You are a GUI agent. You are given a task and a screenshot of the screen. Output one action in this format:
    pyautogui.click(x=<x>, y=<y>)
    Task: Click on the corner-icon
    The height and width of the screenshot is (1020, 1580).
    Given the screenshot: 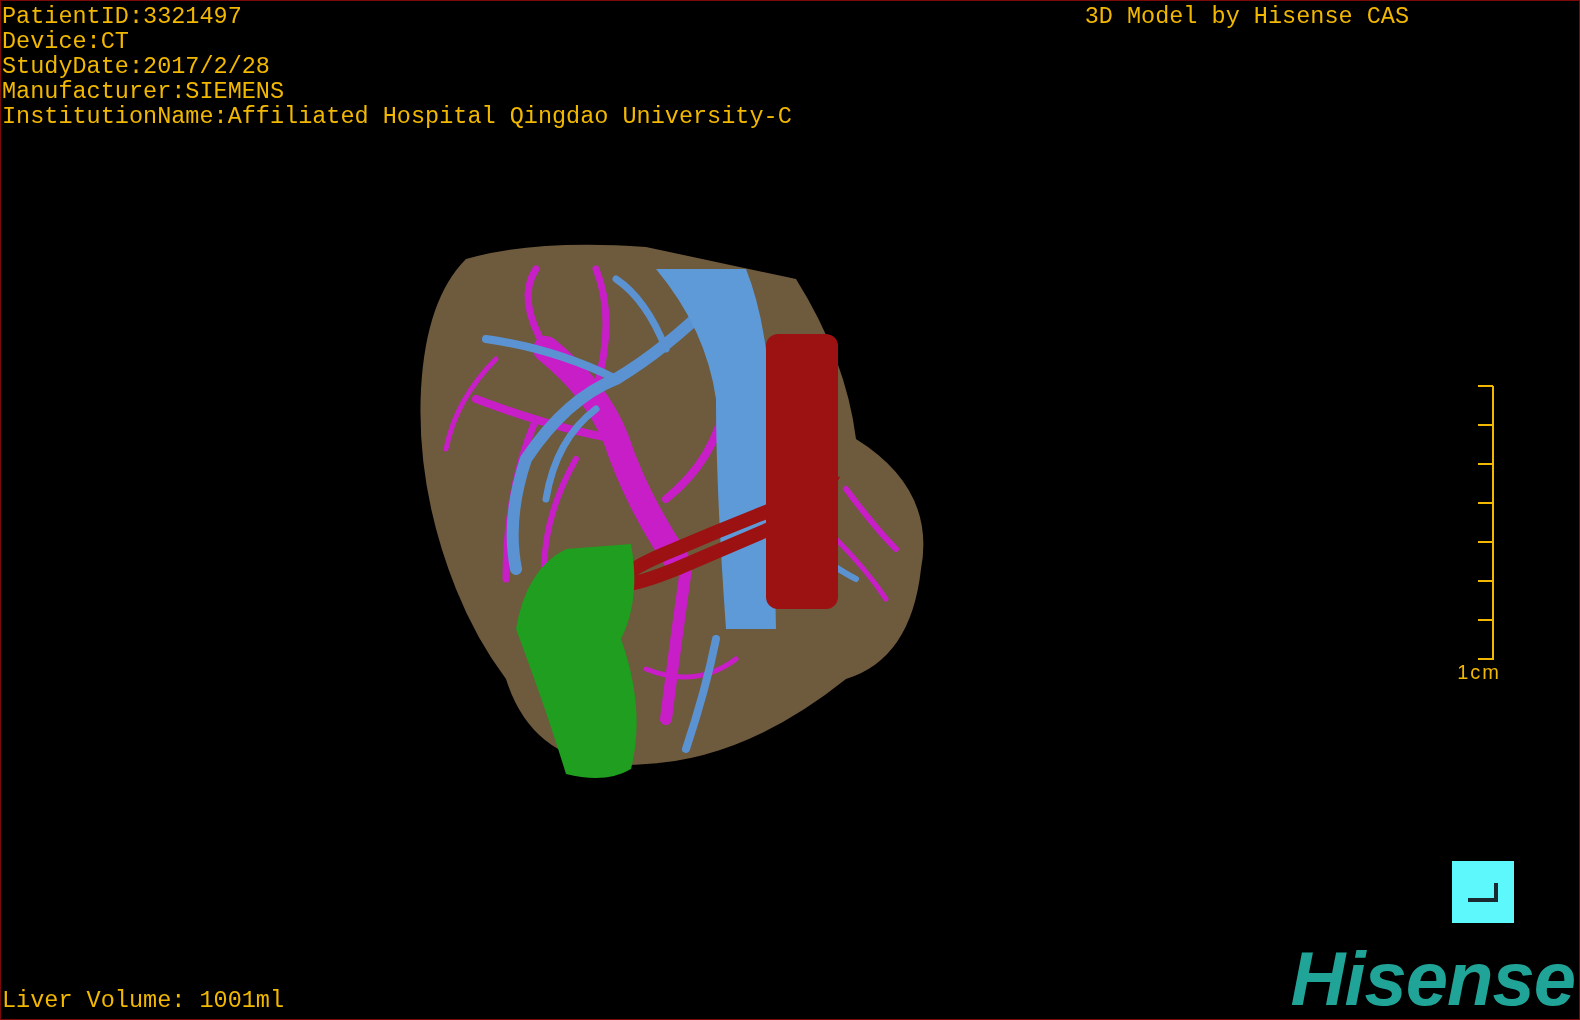 What is the action you would take?
    pyautogui.click(x=1483, y=892)
    